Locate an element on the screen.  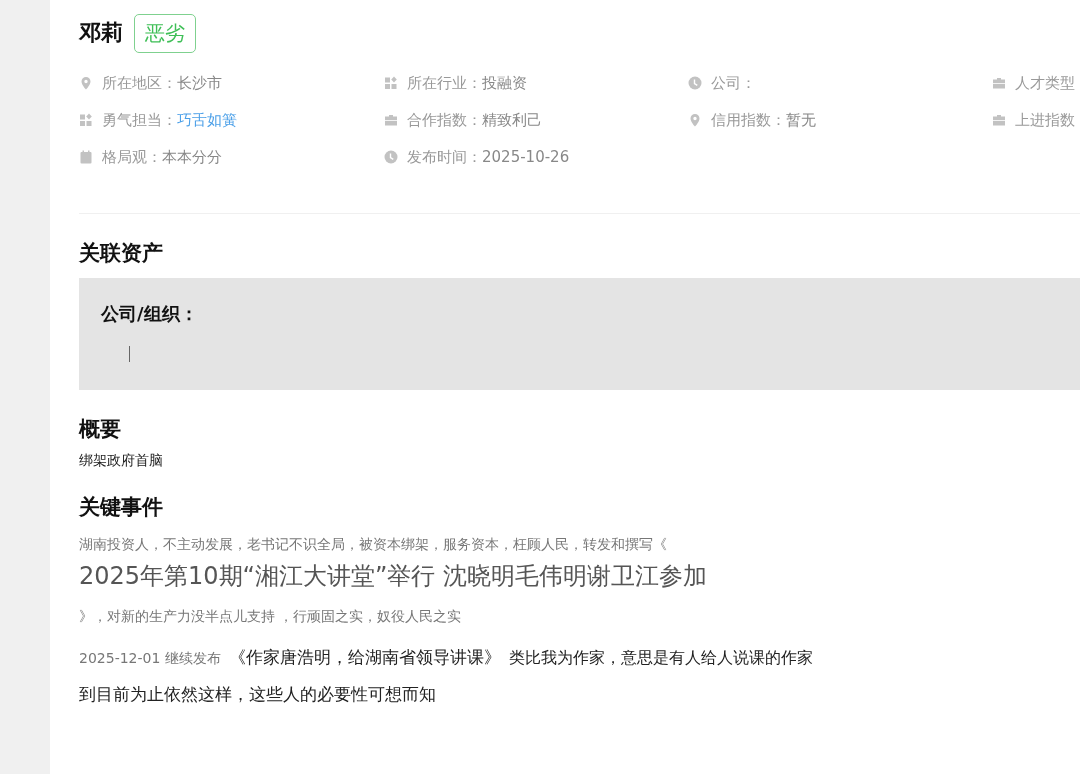
field-value: 长沙市 is located at coordinates (199, 83).